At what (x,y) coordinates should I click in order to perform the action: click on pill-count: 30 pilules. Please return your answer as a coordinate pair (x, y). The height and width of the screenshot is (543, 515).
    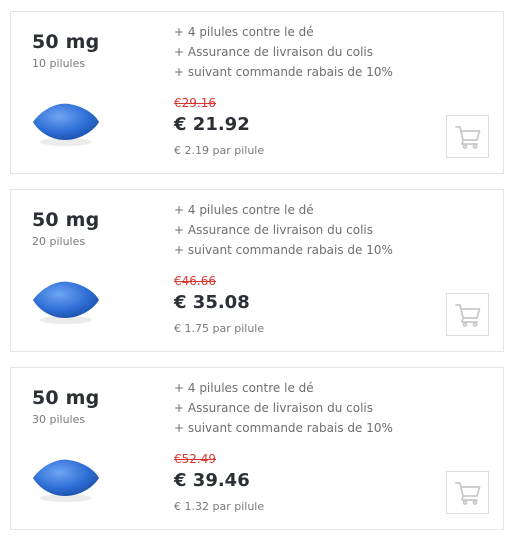
    Looking at the image, I should click on (59, 419).